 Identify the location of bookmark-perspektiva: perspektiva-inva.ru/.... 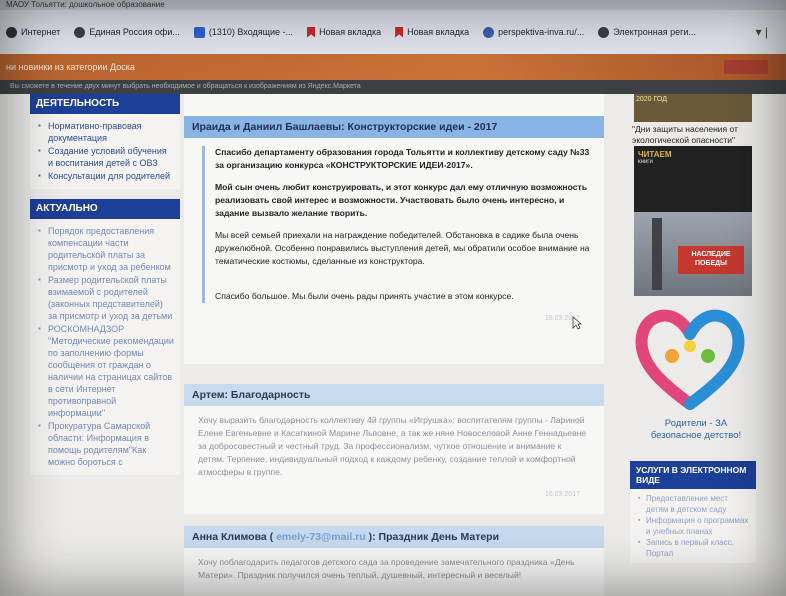
(533, 32).